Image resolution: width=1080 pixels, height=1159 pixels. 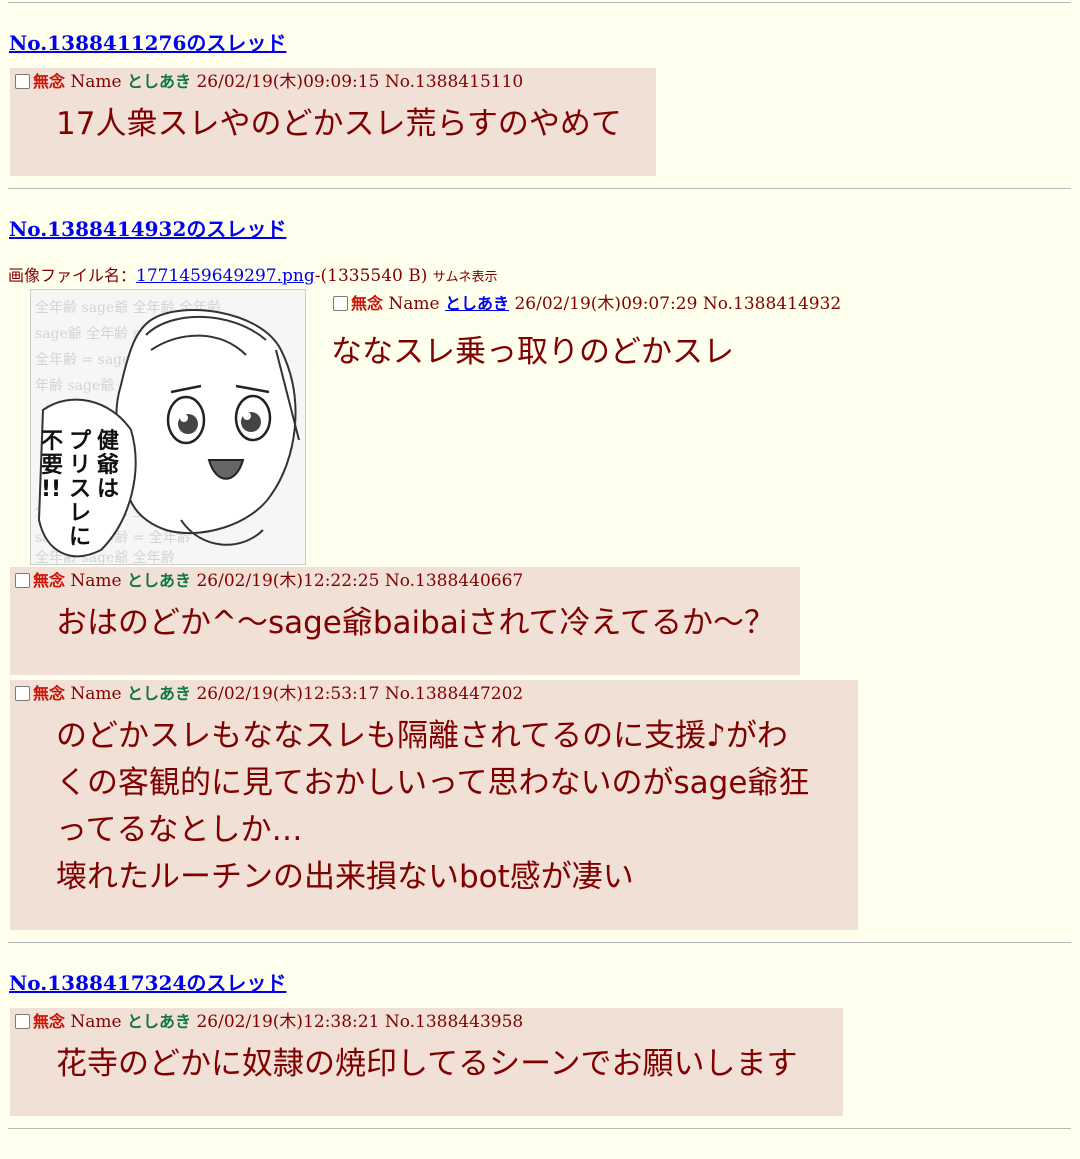 I want to click on svg-text: レ, so click(x=80, y=513).